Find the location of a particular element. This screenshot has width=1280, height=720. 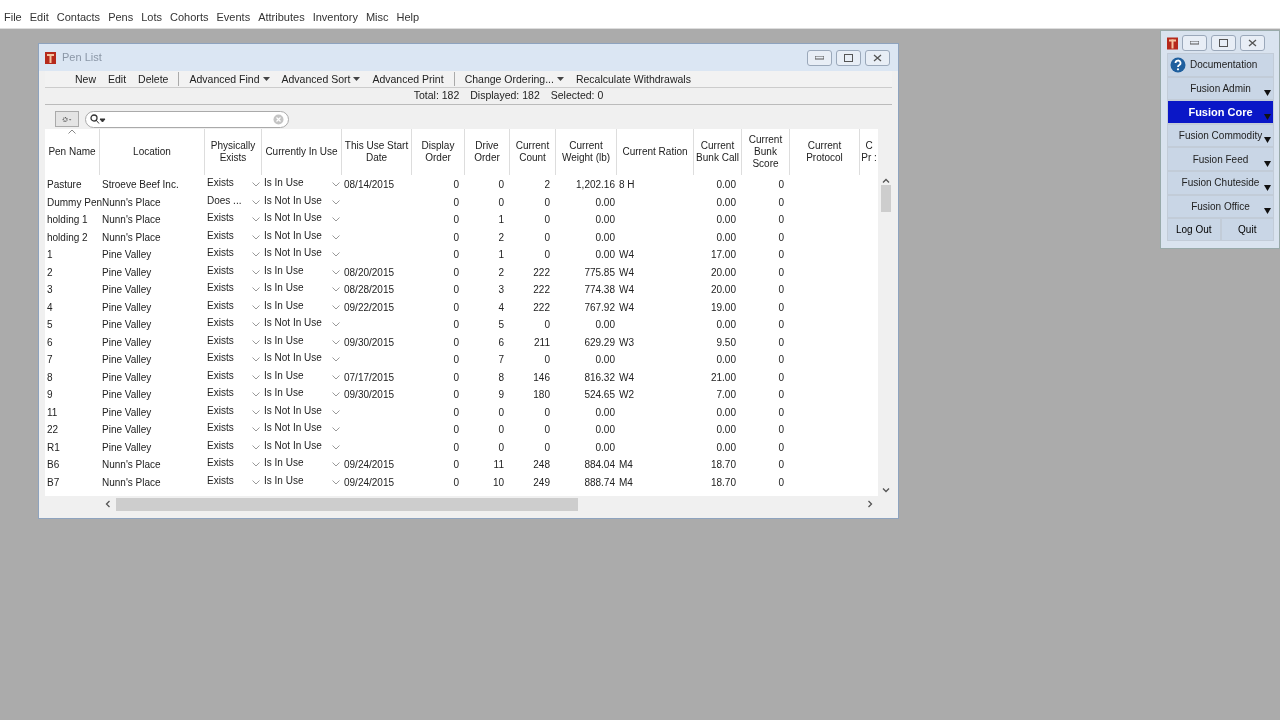

column-header: Current Protocol is located at coordinates (825, 152).